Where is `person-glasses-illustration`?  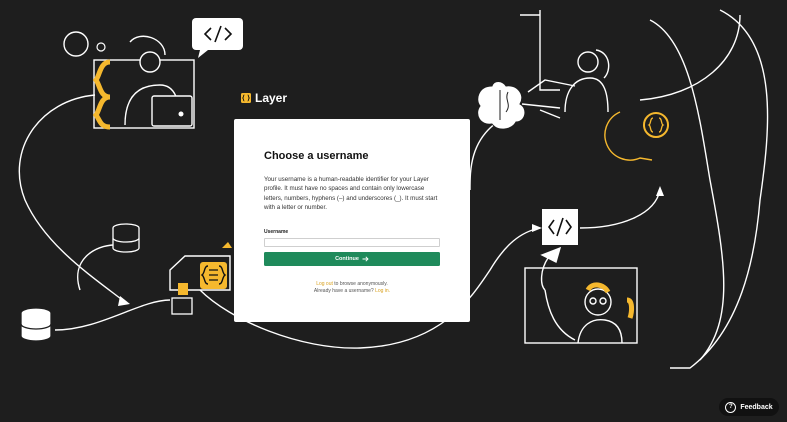
person-glasses-illustration is located at coordinates (581, 295).